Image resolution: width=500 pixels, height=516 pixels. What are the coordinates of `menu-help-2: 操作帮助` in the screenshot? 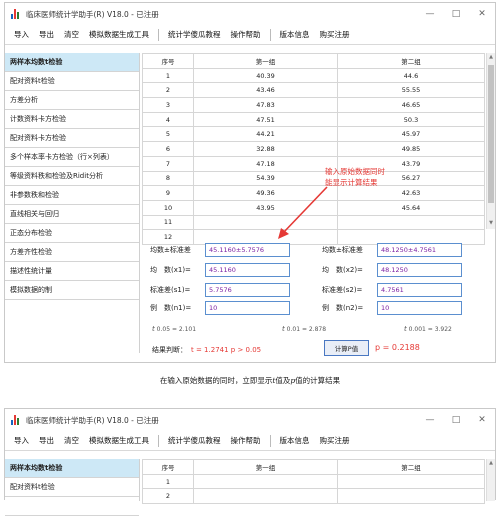 It's located at (246, 440).